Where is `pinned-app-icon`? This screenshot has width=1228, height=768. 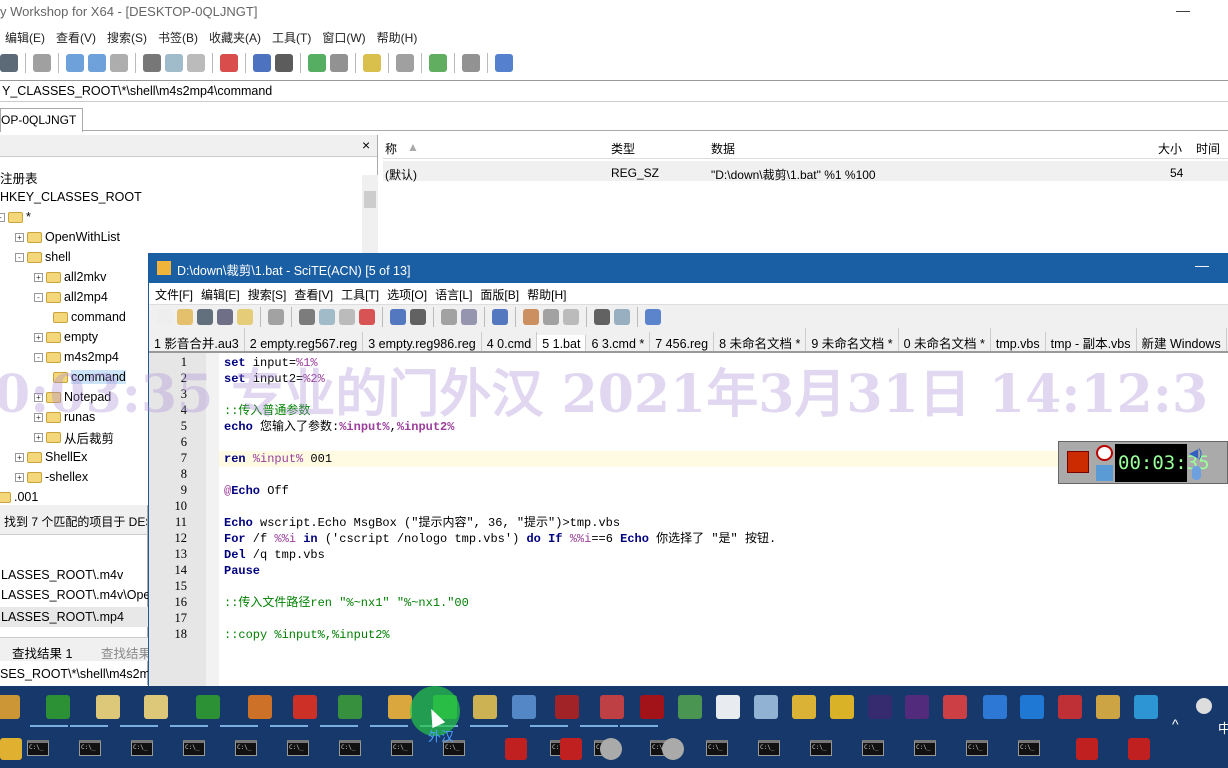 pinned-app-icon is located at coordinates (11, 749).